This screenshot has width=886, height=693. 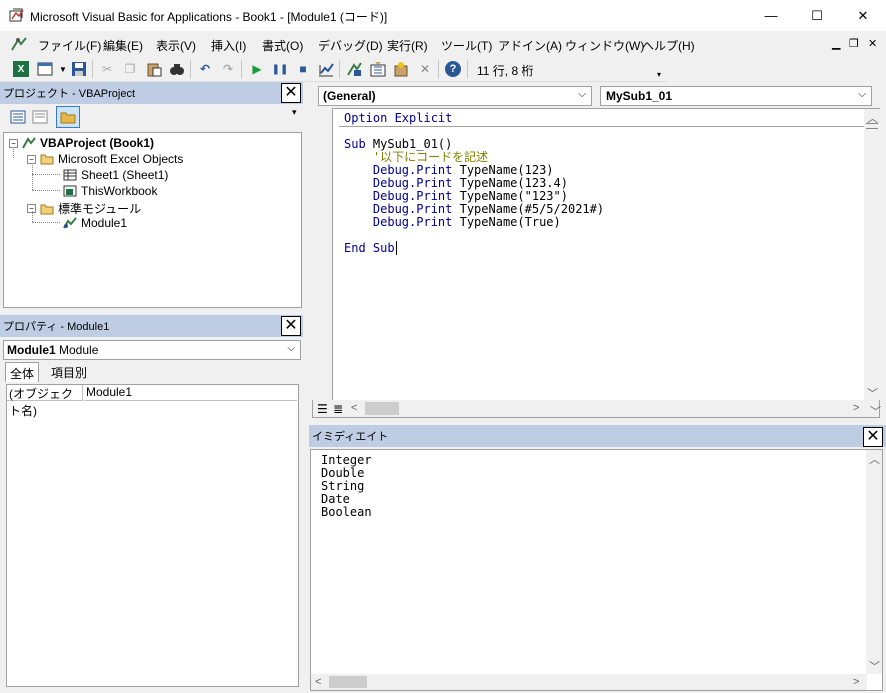 What do you see at coordinates (322, 409) in the screenshot?
I see `procedure-view-icon: ☰` at bounding box center [322, 409].